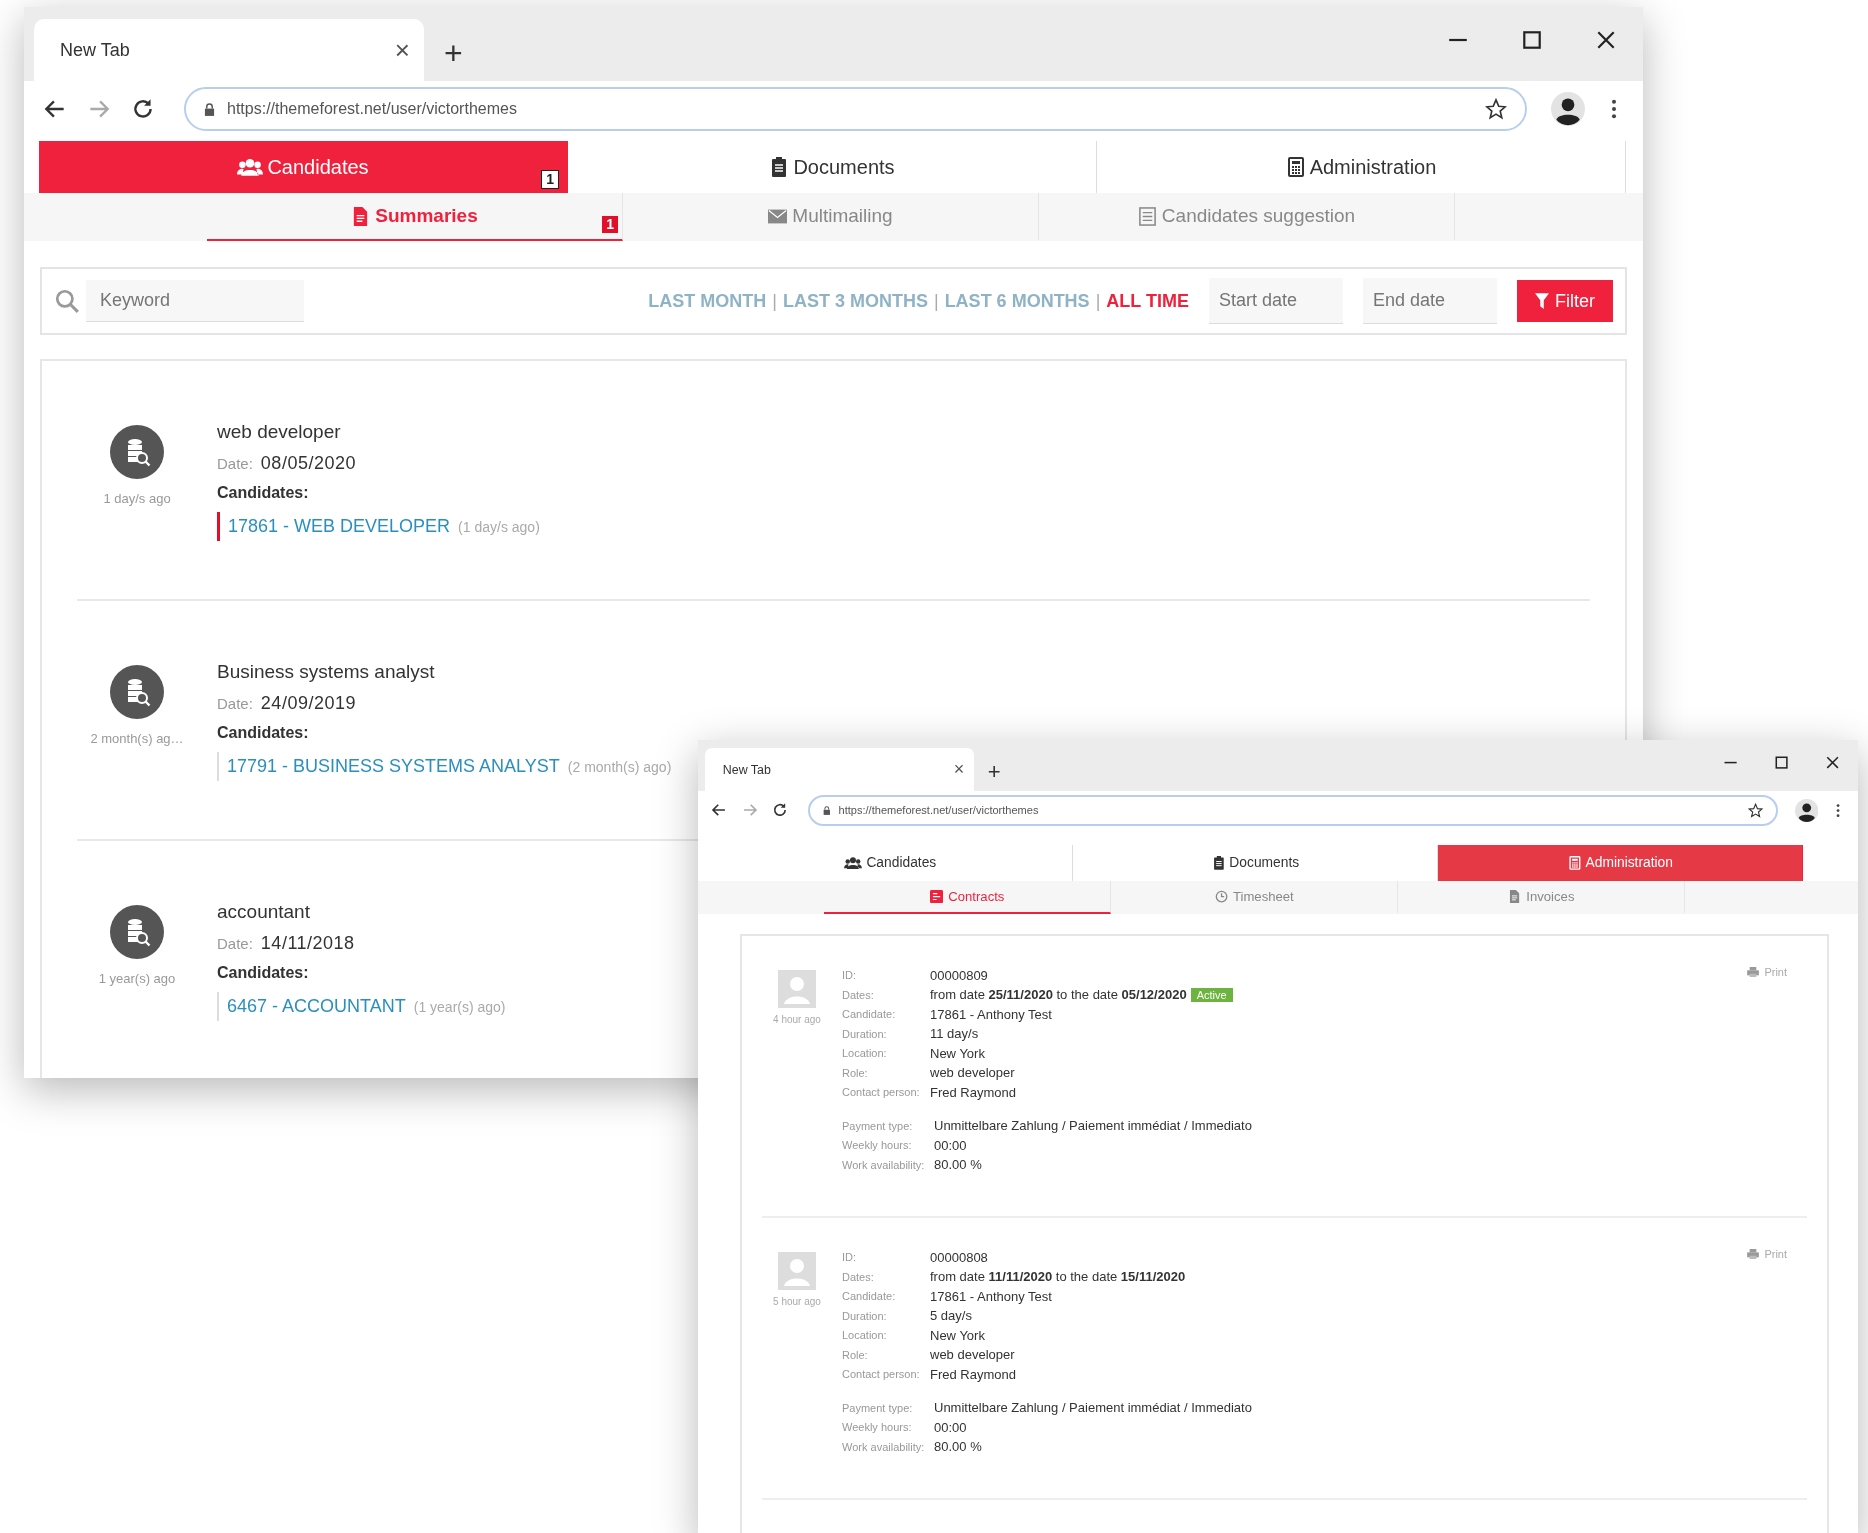 The image size is (1868, 1533). I want to click on clipboard-icon, so click(1218, 862).